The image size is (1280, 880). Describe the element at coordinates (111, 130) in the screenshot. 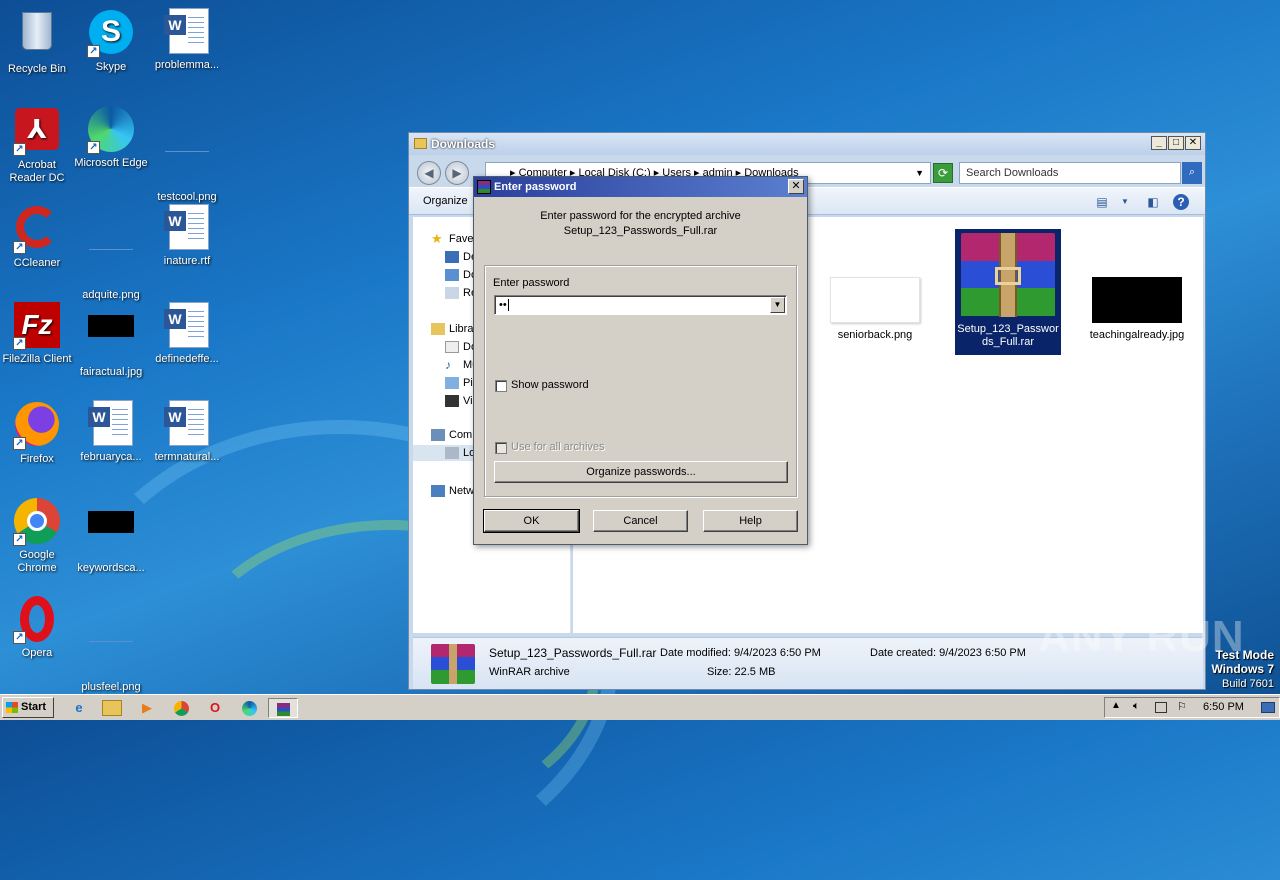

I see `edge-icon: ↗` at that location.